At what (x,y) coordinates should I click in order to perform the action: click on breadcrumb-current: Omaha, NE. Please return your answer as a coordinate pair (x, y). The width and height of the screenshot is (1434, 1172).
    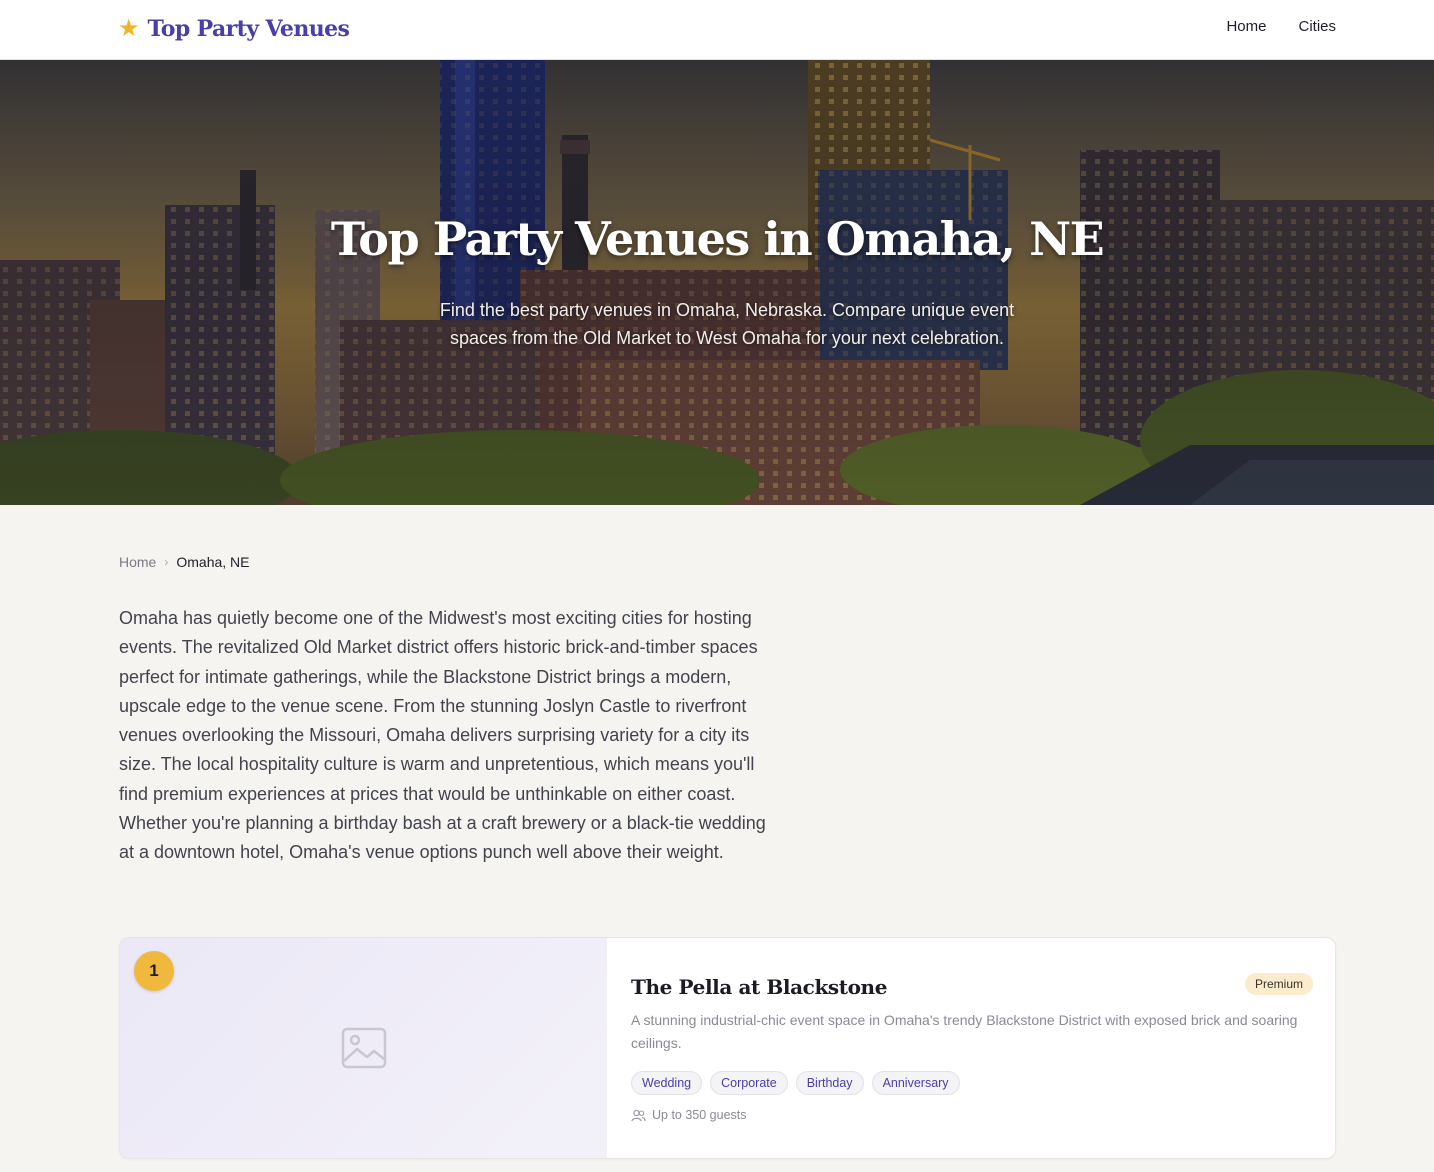
    Looking at the image, I should click on (213, 562).